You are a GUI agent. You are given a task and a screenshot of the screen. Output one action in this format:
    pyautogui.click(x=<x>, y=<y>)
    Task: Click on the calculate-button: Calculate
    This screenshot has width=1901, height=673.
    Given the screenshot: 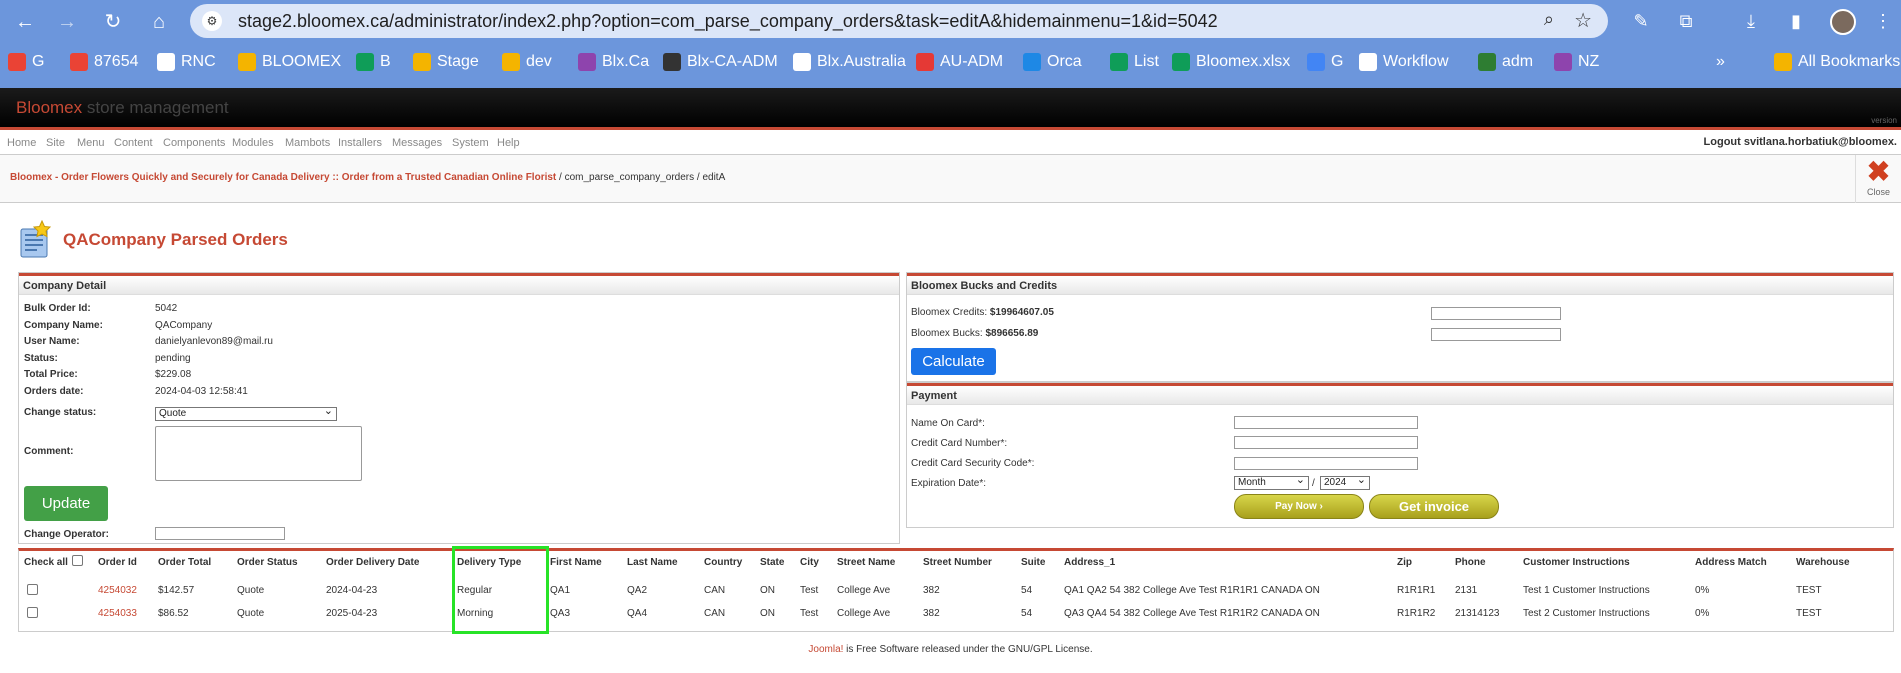 What is the action you would take?
    pyautogui.click(x=953, y=361)
    